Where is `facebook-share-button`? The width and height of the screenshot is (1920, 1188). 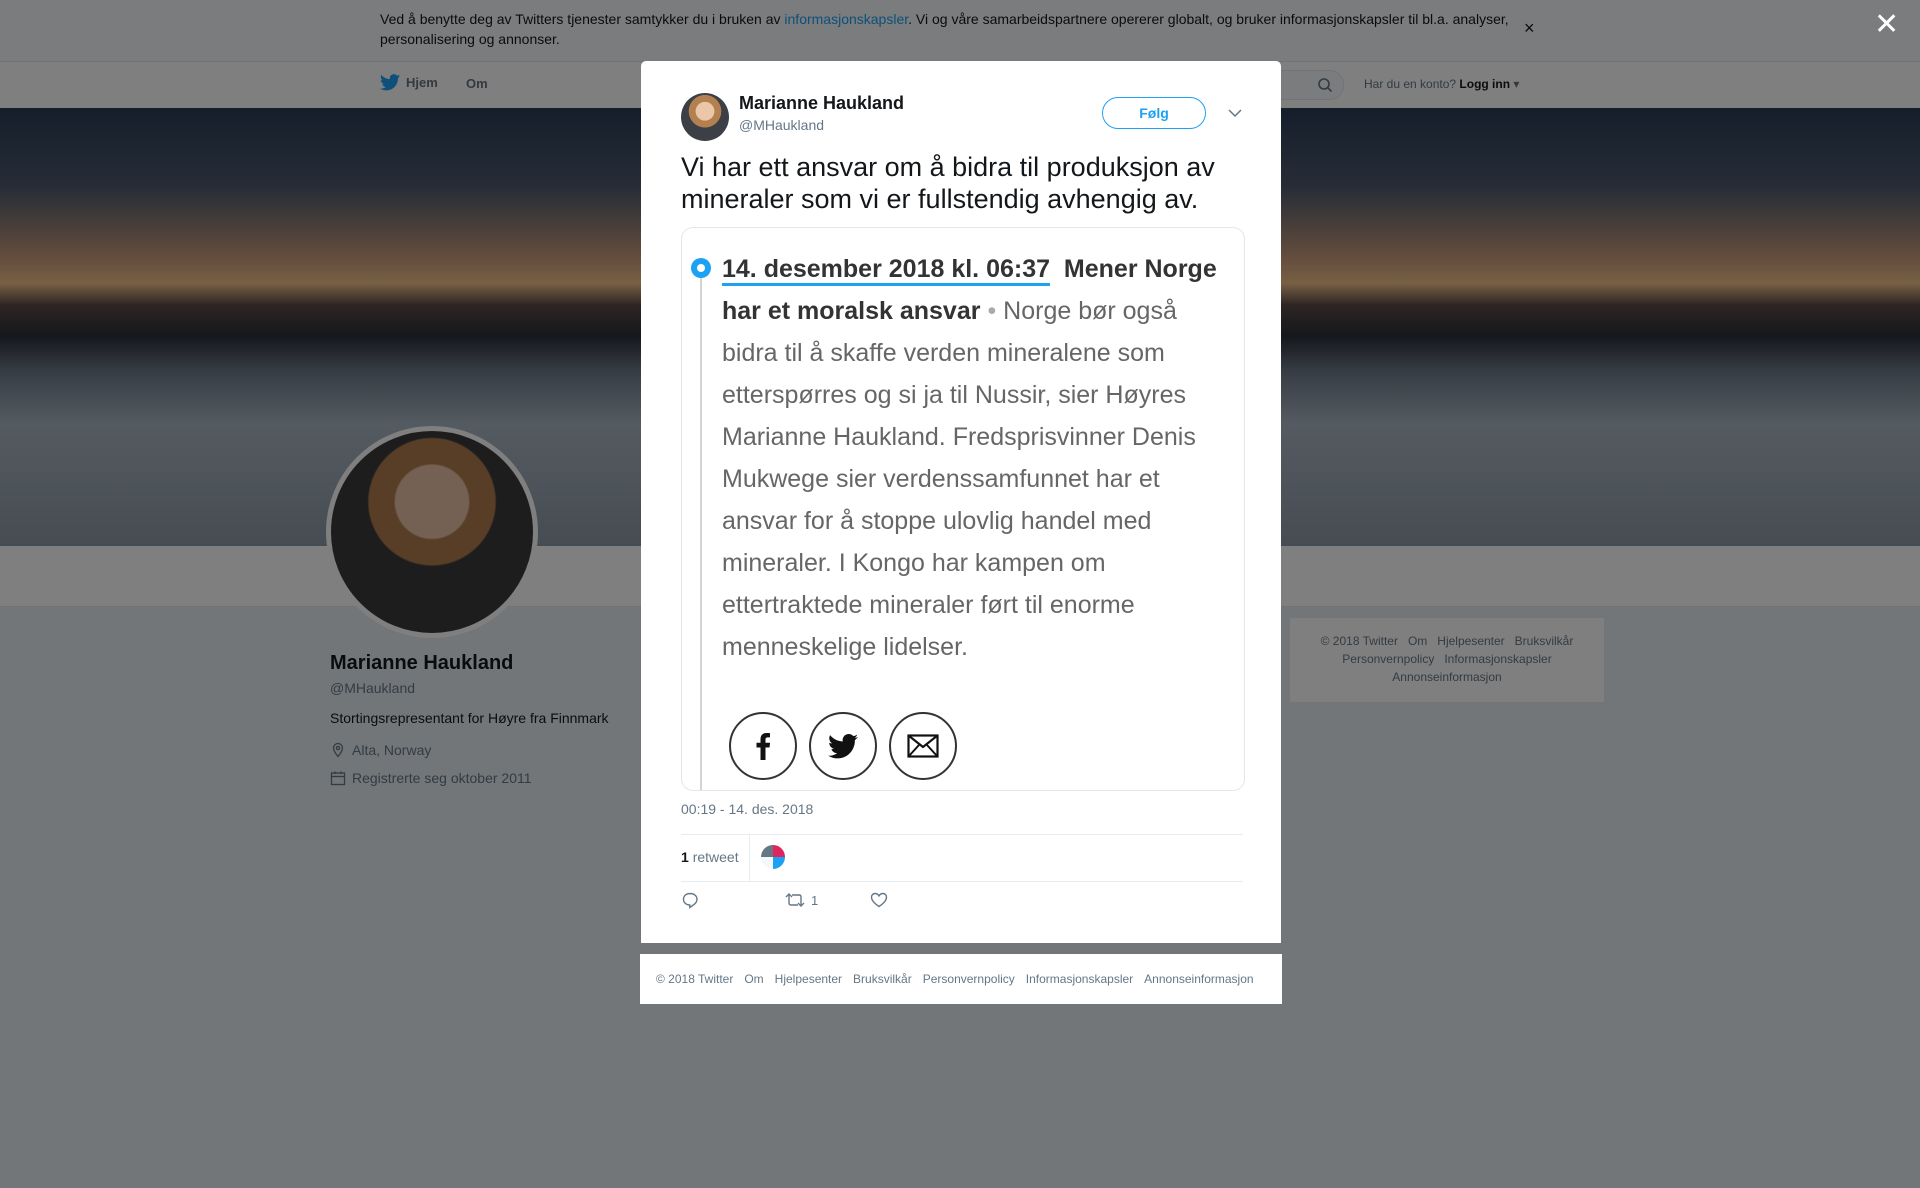 facebook-share-button is located at coordinates (763, 746).